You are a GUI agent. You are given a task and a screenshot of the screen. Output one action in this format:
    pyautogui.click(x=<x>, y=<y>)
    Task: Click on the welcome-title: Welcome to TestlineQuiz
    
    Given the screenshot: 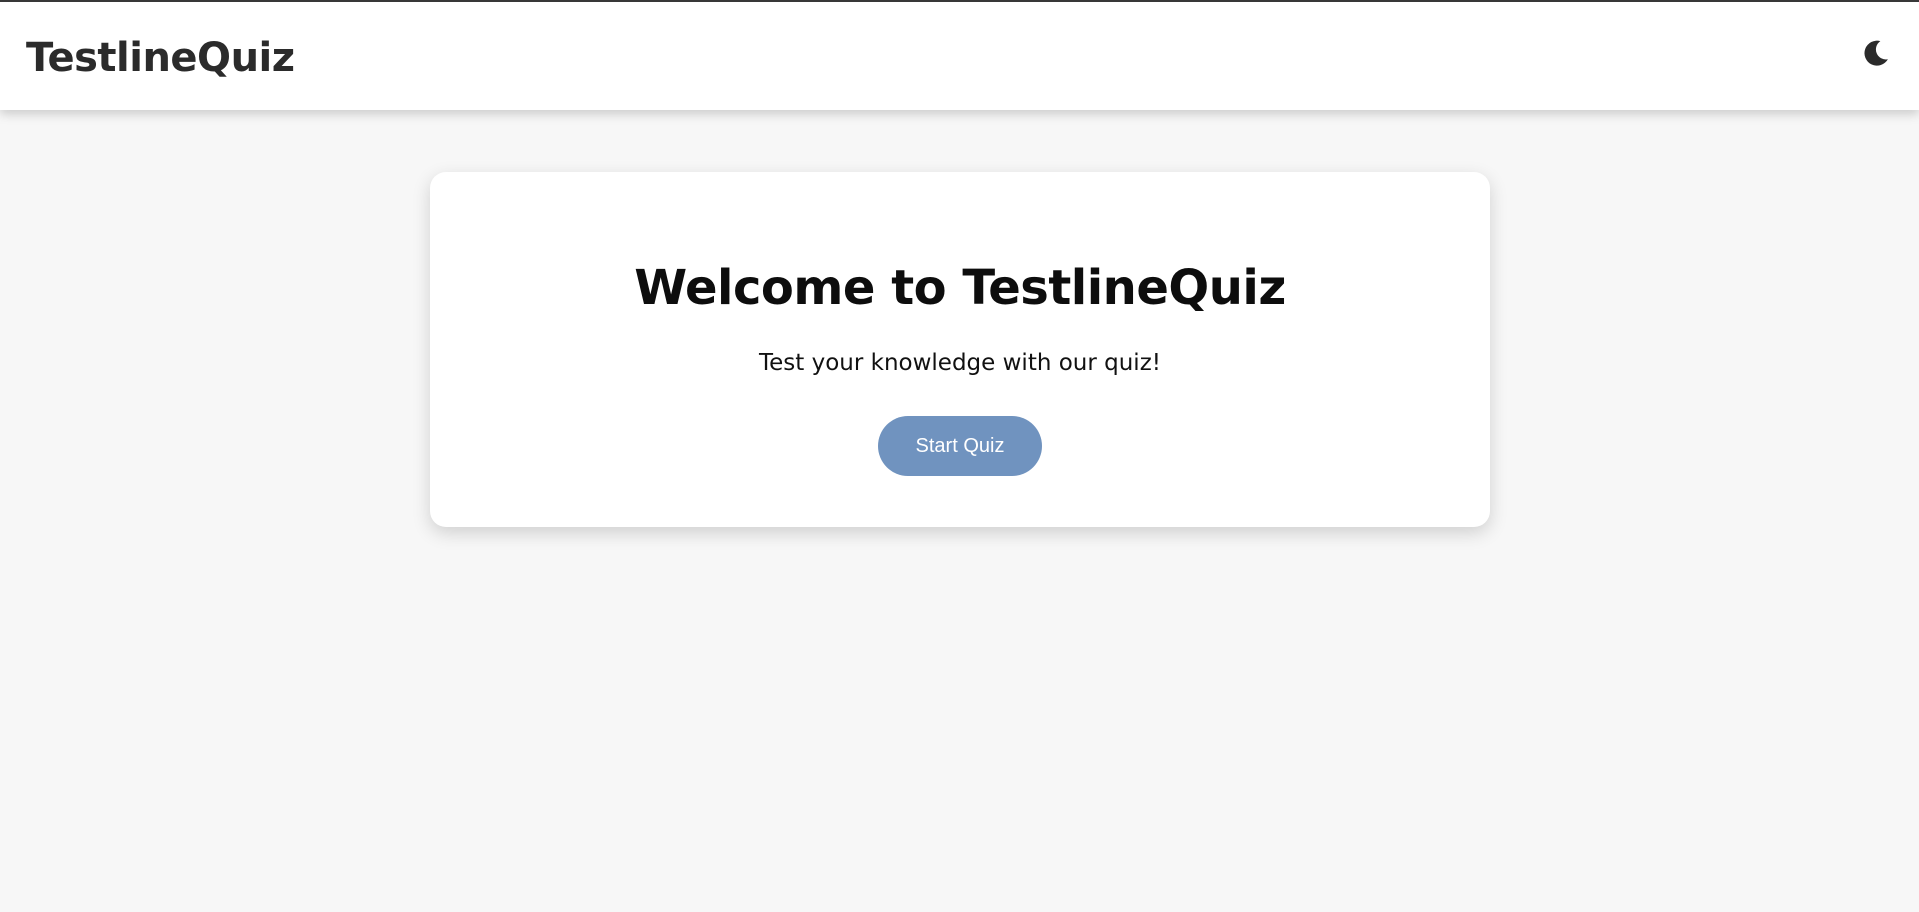 What is the action you would take?
    pyautogui.click(x=960, y=288)
    